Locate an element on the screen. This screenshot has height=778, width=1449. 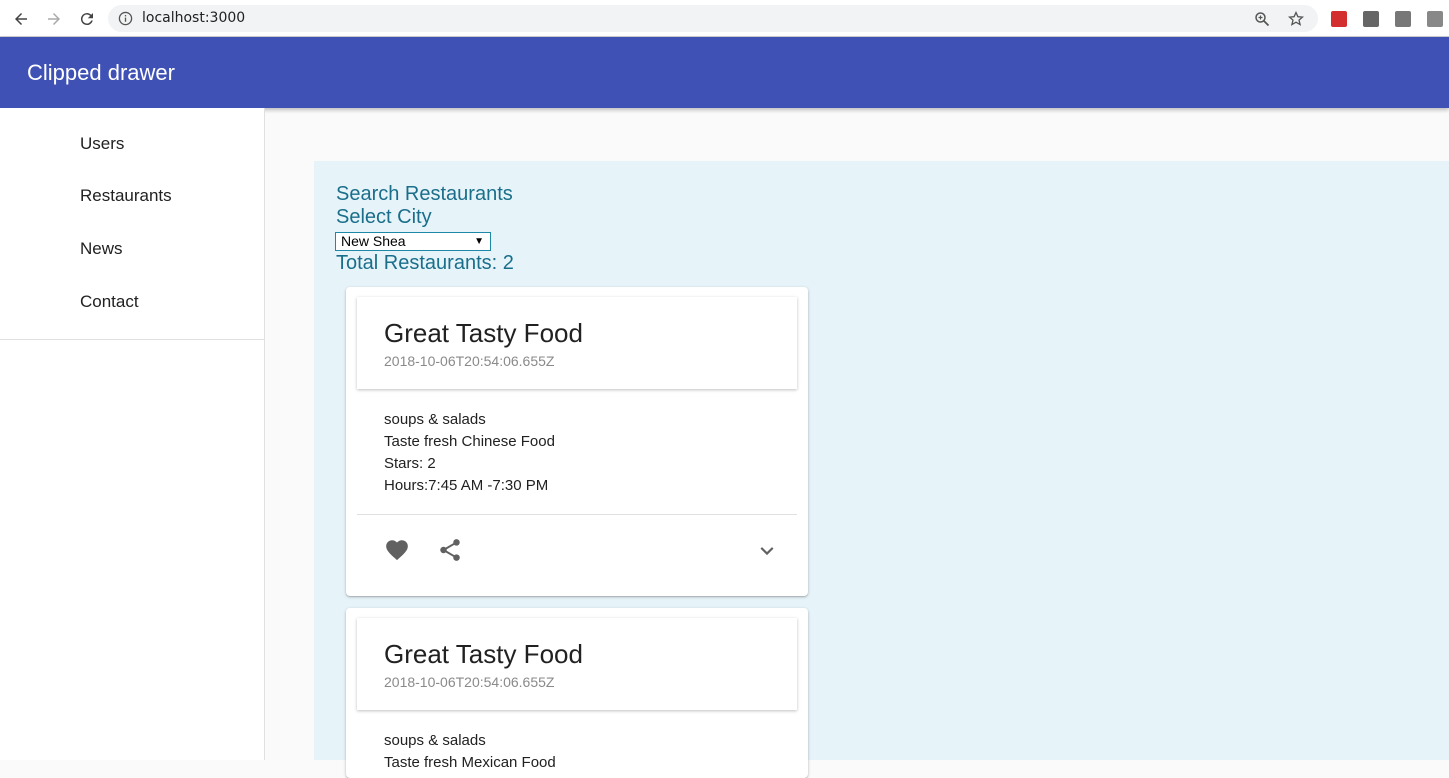
select-city-label: Select City is located at coordinates (384, 217).